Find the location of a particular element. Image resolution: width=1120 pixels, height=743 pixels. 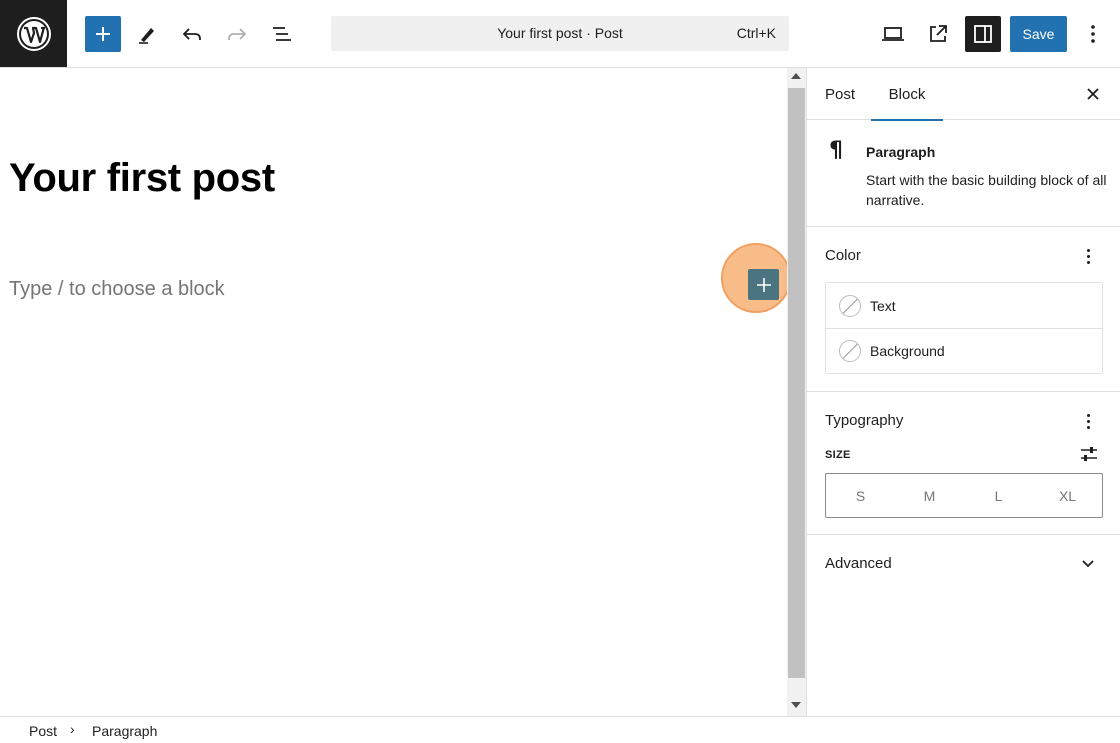

size-label: SIZE is located at coordinates (838, 455).